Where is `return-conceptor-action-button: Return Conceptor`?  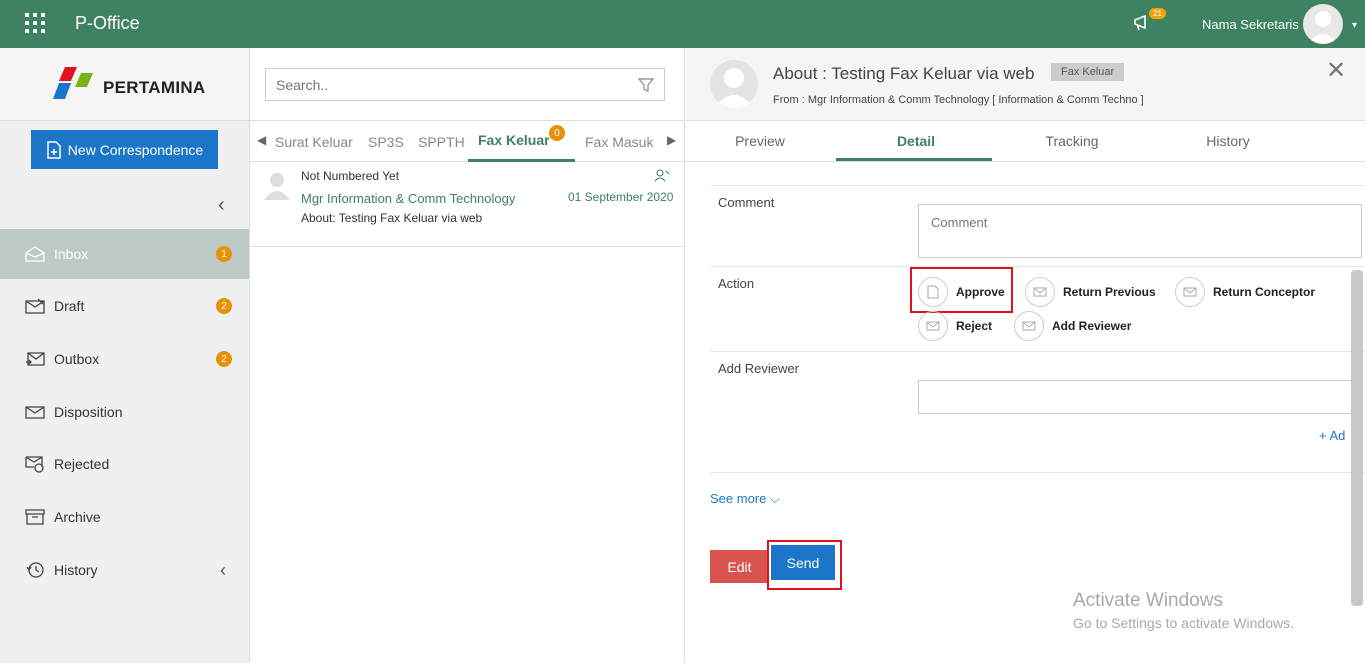 return-conceptor-action-button: Return Conceptor is located at coordinates (1245, 292).